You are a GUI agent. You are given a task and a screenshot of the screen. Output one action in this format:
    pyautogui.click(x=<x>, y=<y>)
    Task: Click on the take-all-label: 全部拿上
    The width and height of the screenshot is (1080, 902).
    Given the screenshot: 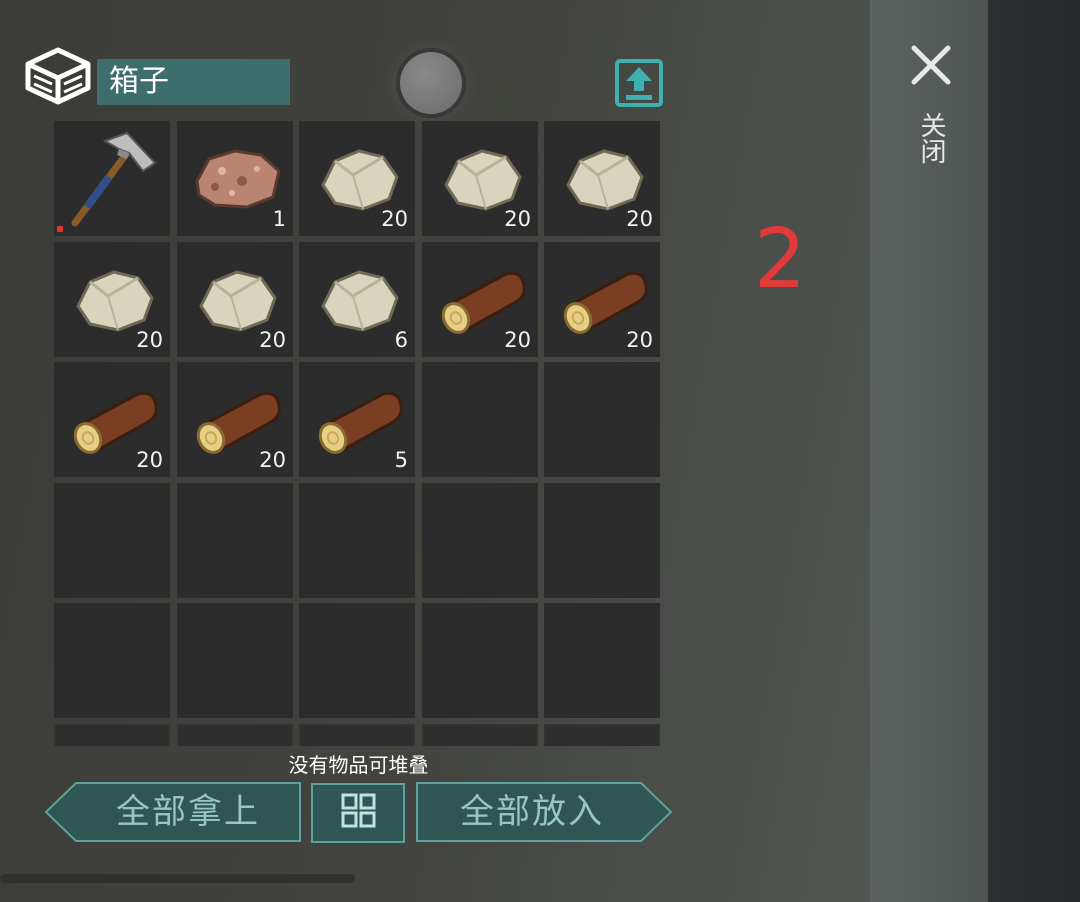 What is the action you would take?
    pyautogui.click(x=188, y=812)
    